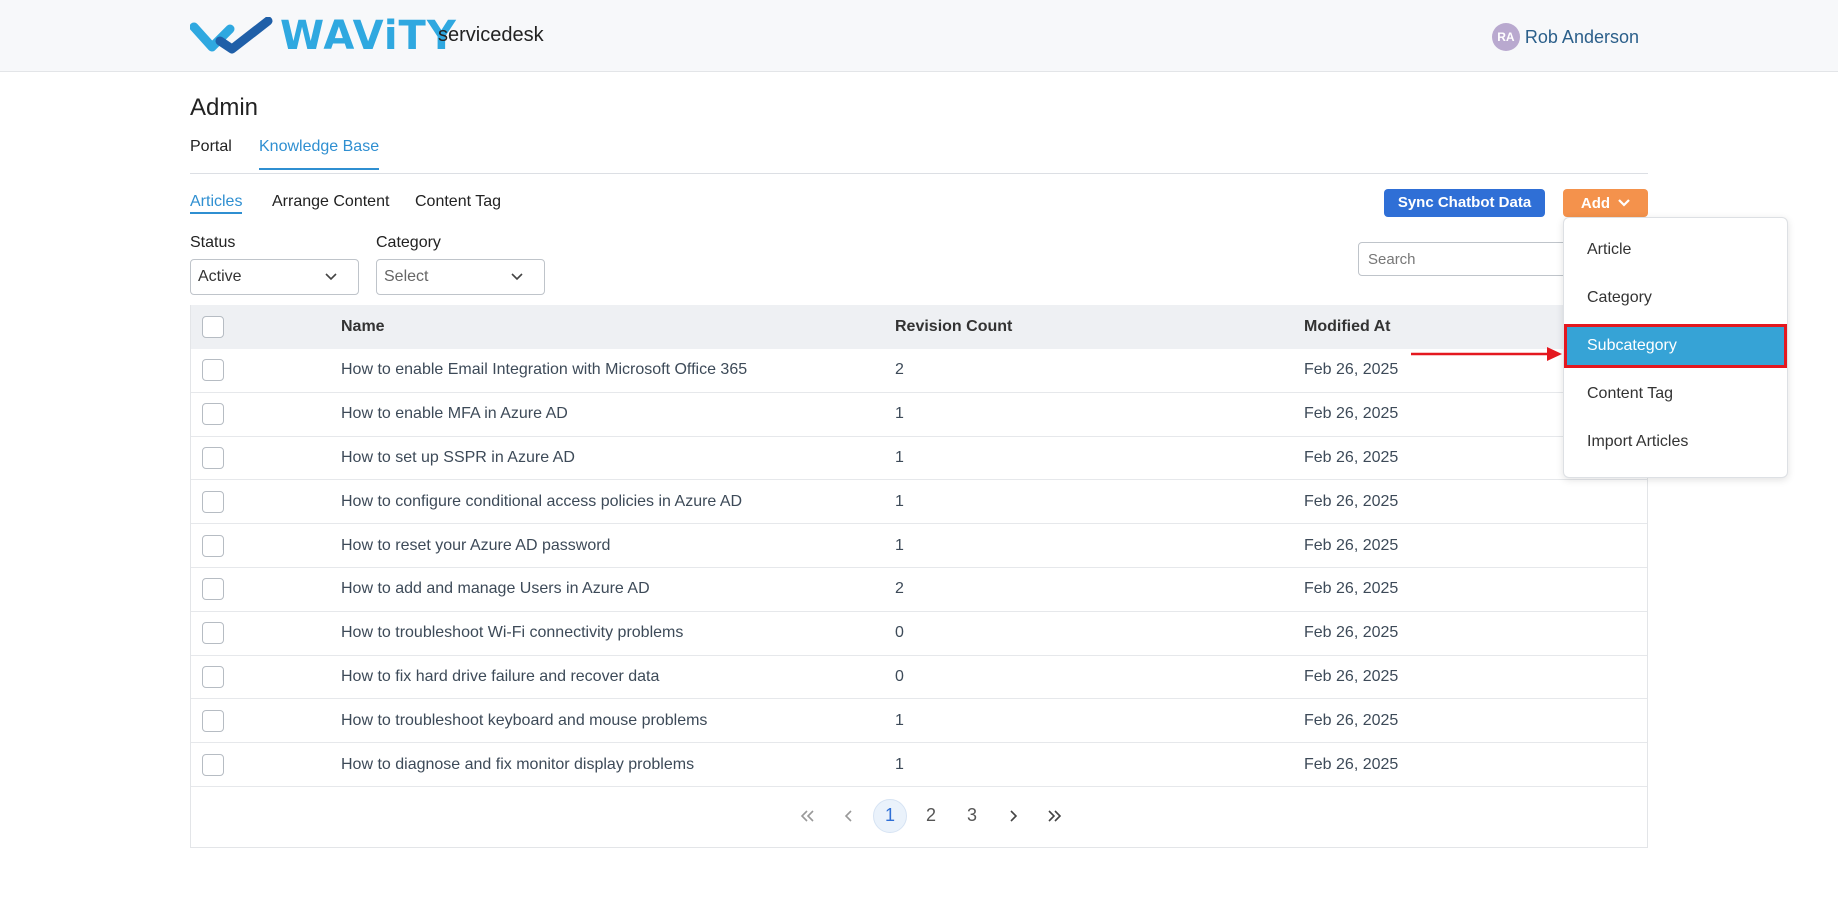 The image size is (1838, 905). What do you see at coordinates (211, 153) in the screenshot?
I see `tab-portal: Portal` at bounding box center [211, 153].